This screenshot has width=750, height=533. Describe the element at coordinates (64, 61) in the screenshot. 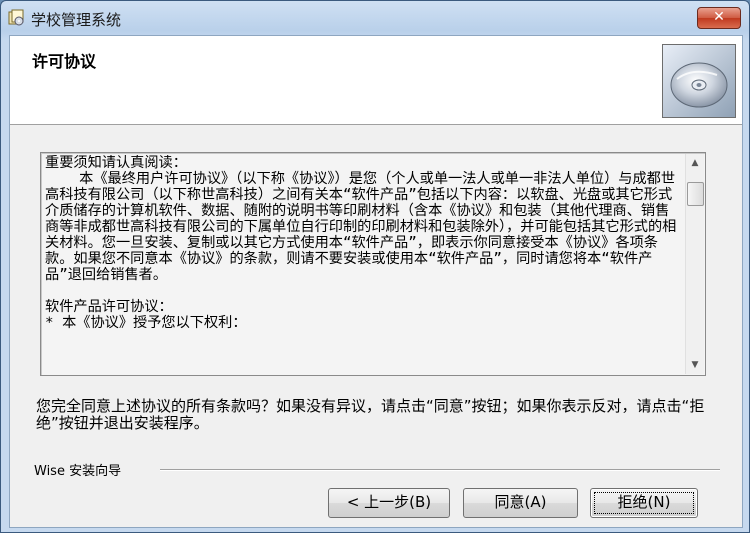

I see `page-title: 许可协议` at that location.